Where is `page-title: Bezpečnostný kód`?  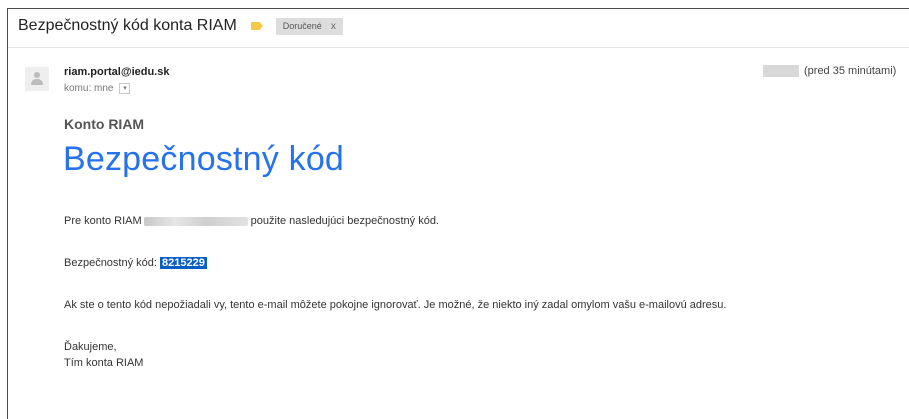 page-title: Bezpečnostný kód is located at coordinates (204, 159).